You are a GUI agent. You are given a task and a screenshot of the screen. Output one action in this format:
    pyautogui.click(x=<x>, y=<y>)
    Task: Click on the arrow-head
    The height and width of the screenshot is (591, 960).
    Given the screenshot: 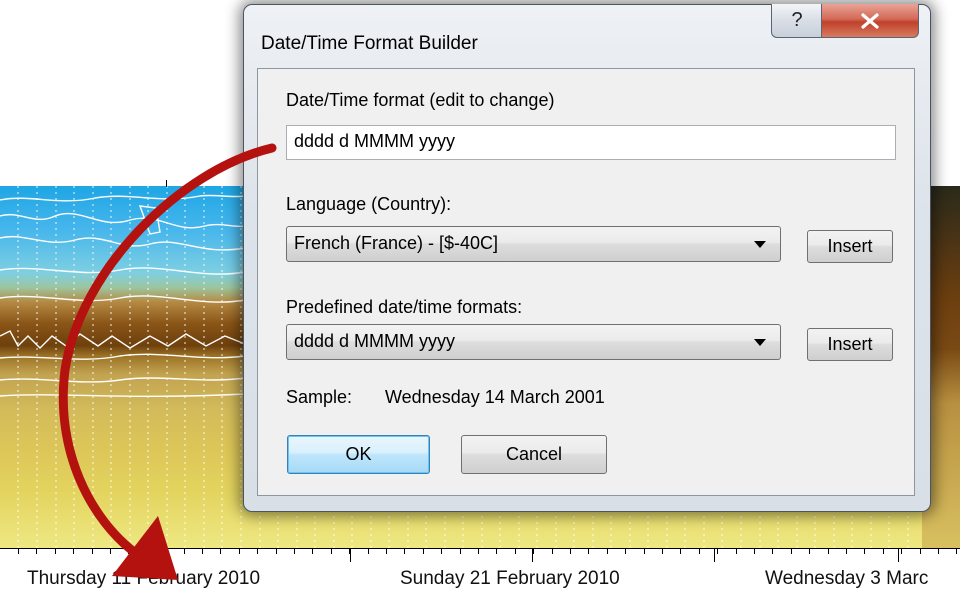 What is the action you would take?
    pyautogui.click(x=145, y=548)
    